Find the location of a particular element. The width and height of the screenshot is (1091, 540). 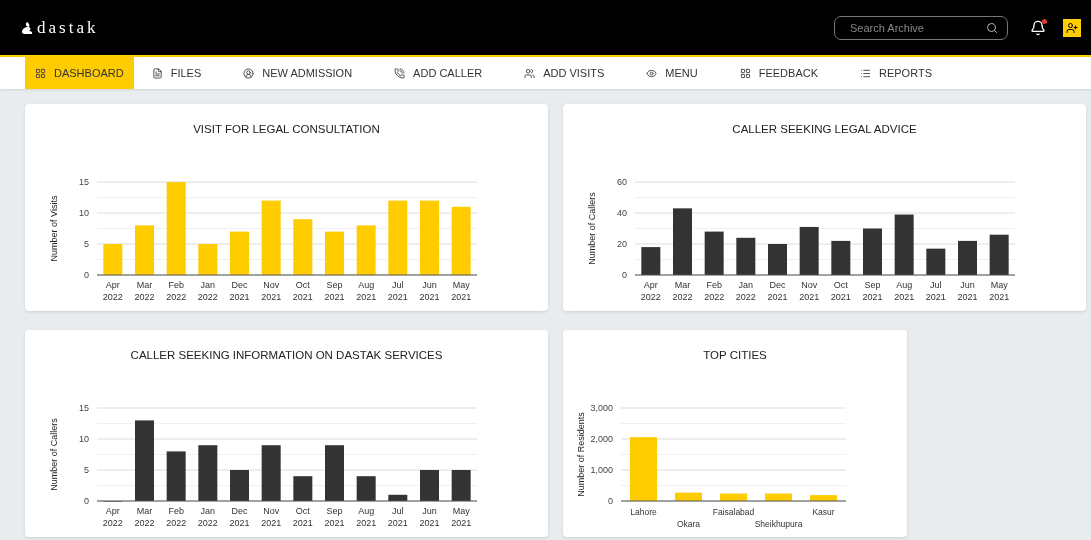

card-title: CALLER SEEKING INFORMATION ON DASTAK SERVICES is located at coordinates (286, 355).